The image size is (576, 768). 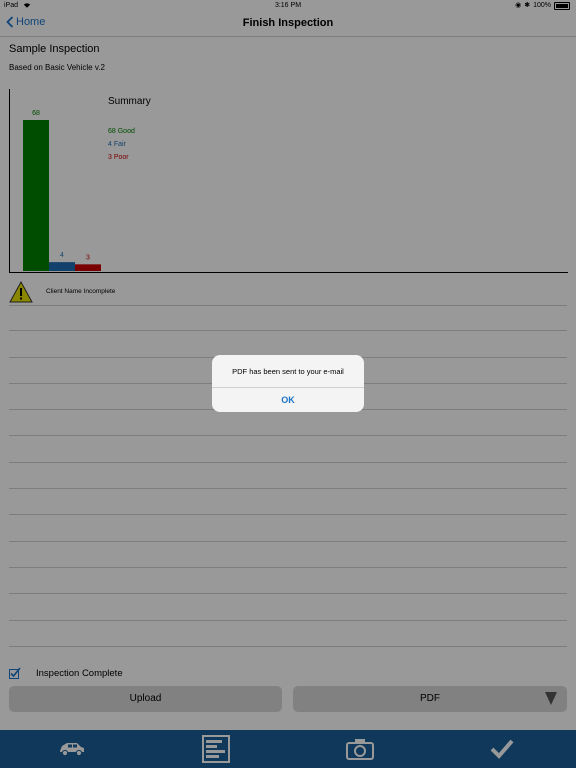 What do you see at coordinates (288, 749) in the screenshot?
I see `tabbar-dim-overlay` at bounding box center [288, 749].